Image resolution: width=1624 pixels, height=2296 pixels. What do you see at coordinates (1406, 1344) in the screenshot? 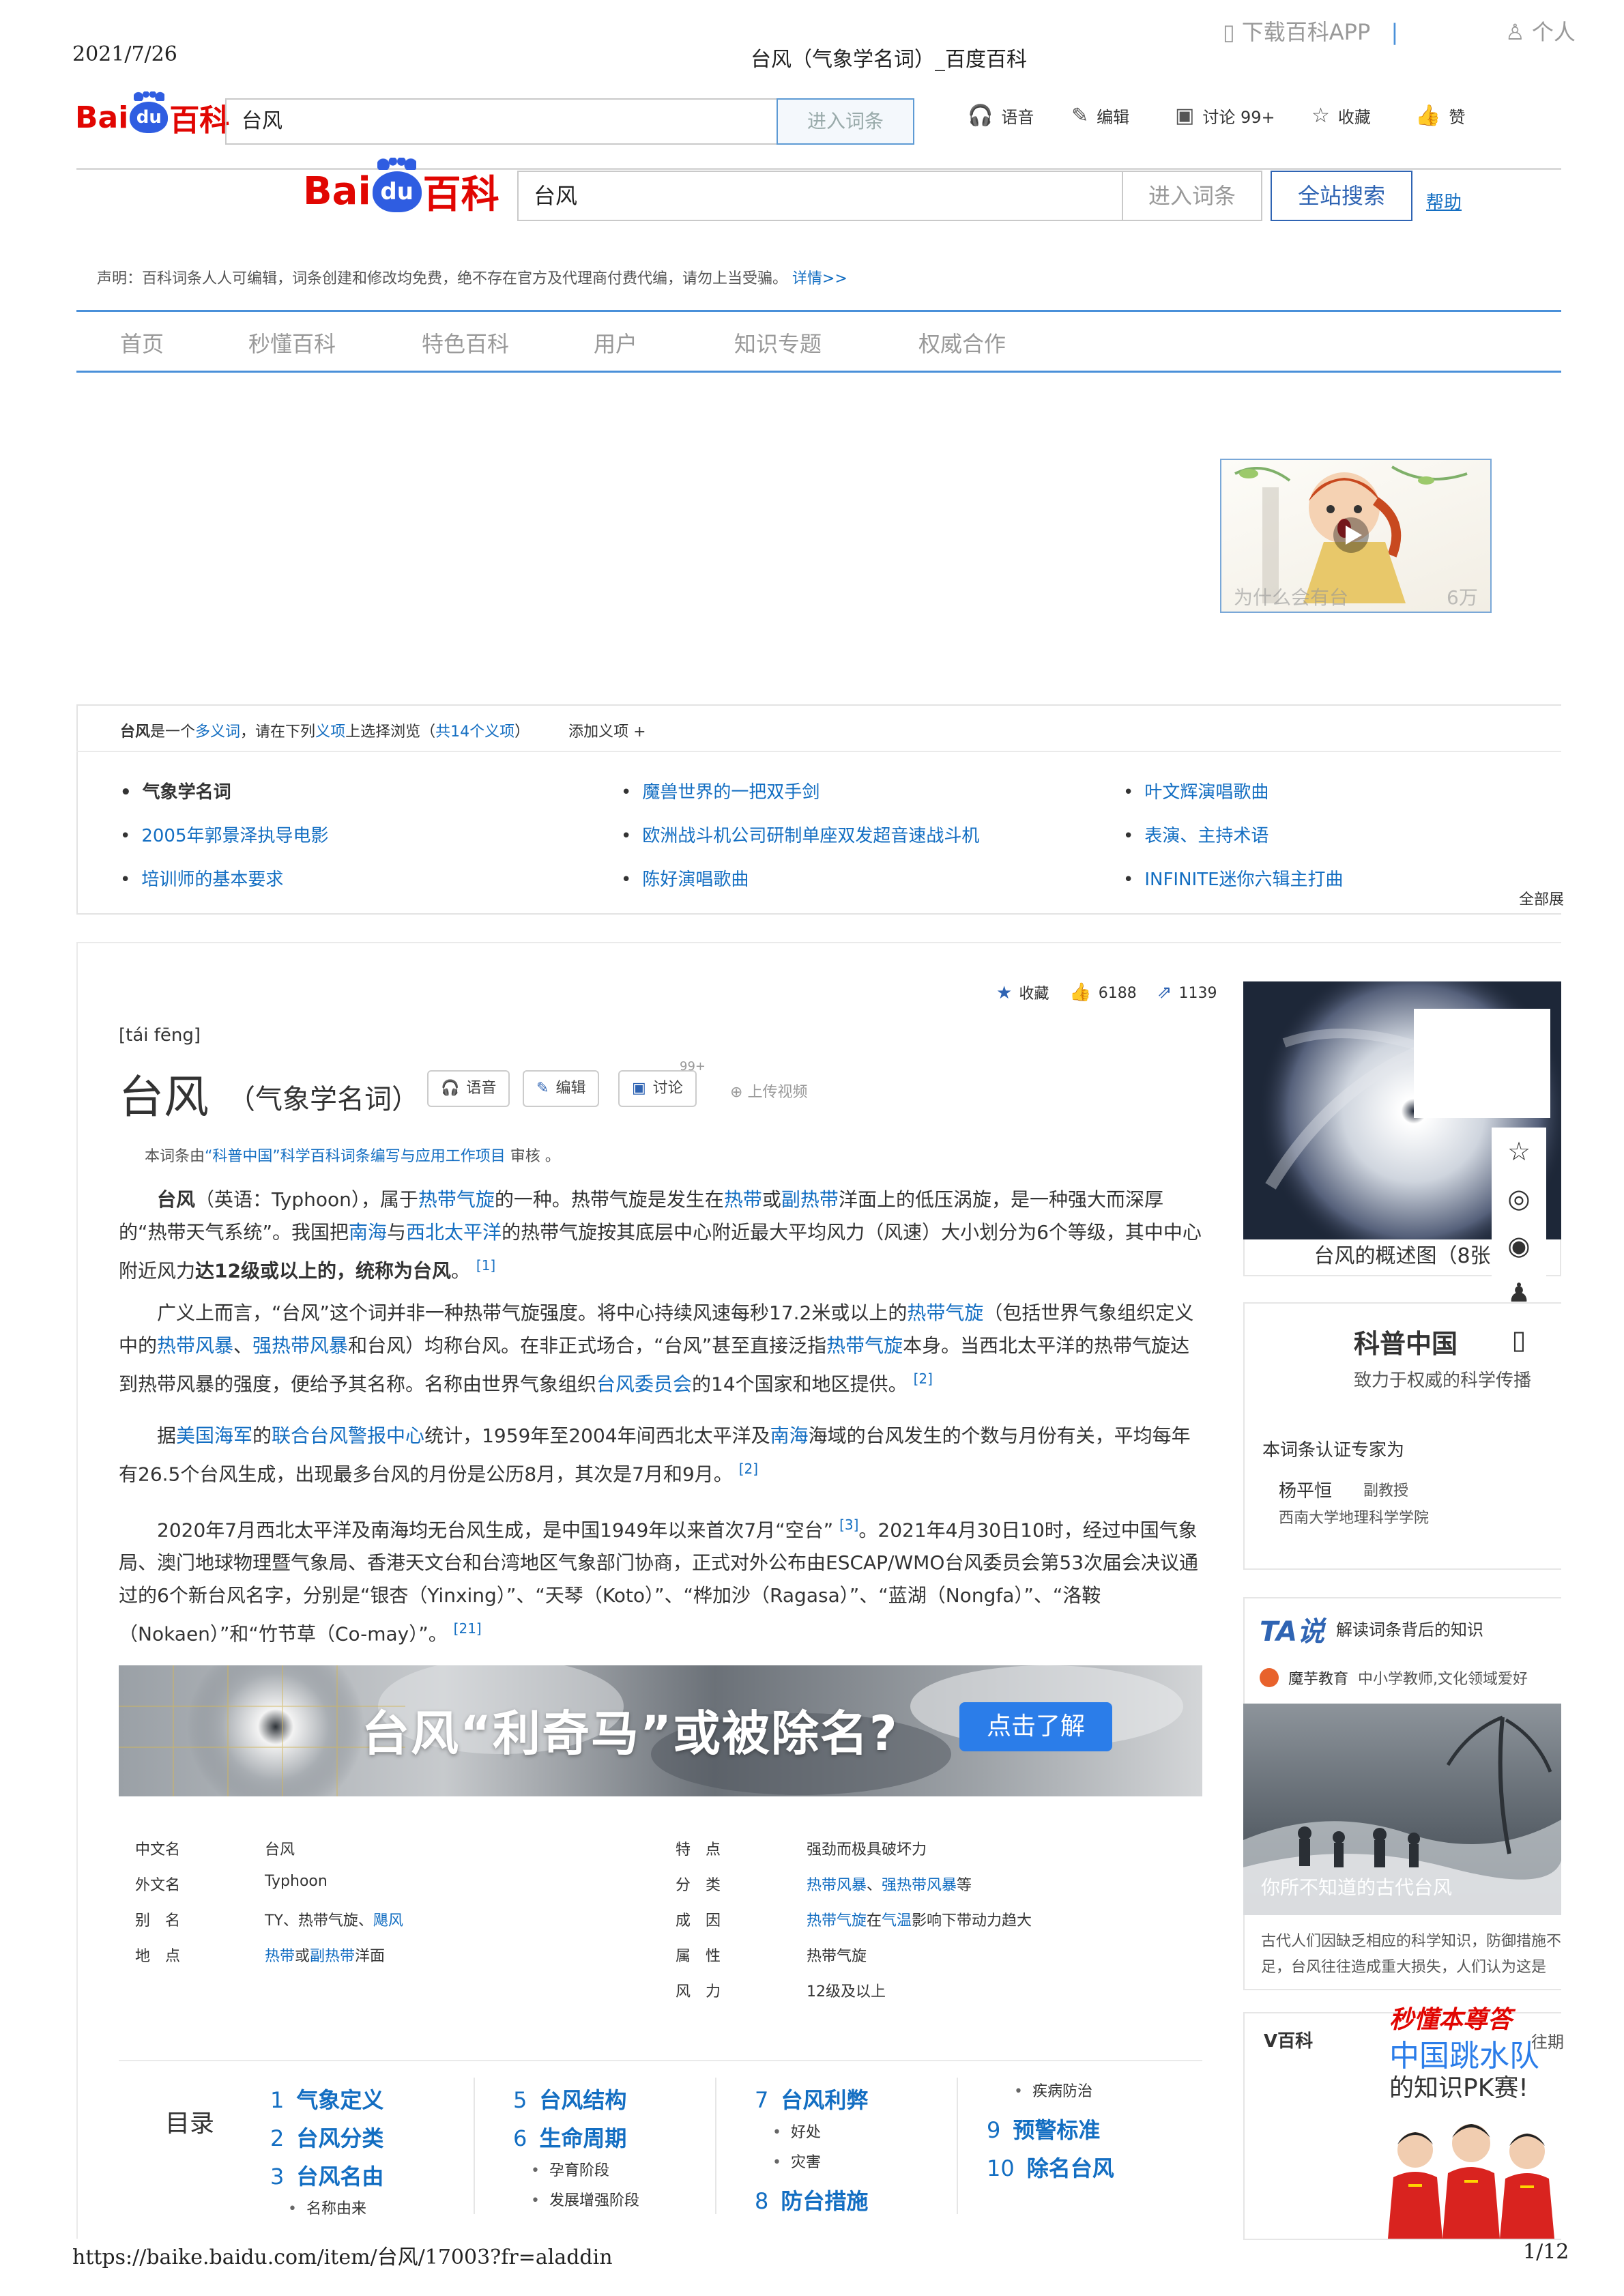
I see `kepu-title: 科普中国` at bounding box center [1406, 1344].